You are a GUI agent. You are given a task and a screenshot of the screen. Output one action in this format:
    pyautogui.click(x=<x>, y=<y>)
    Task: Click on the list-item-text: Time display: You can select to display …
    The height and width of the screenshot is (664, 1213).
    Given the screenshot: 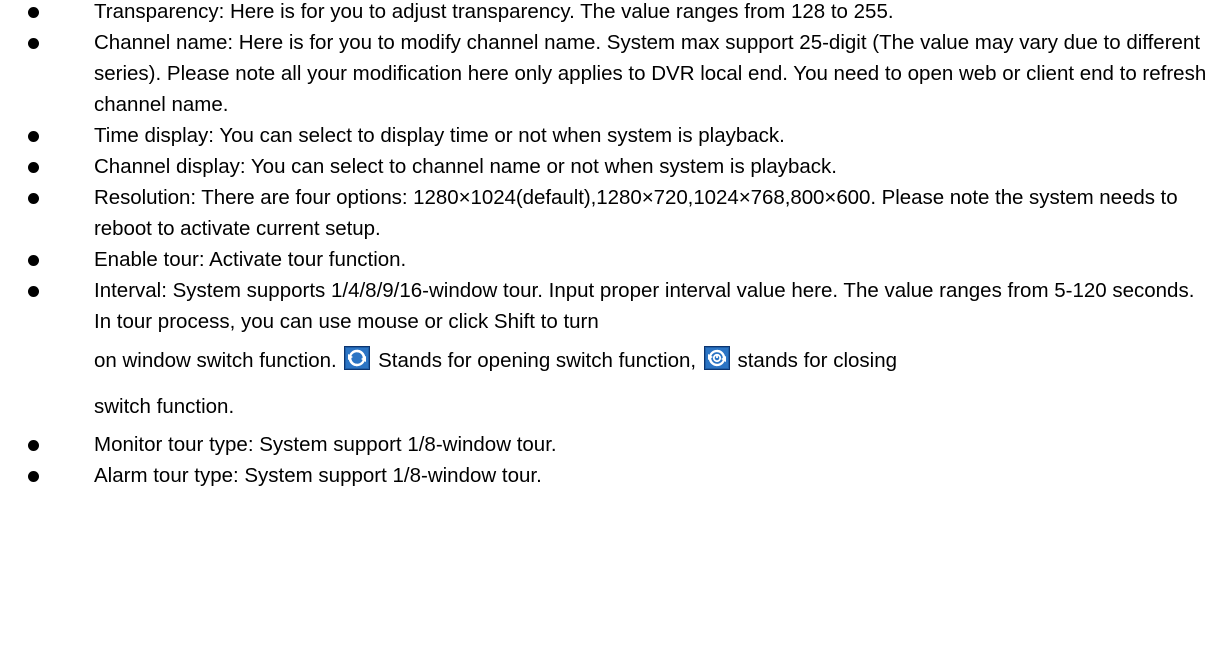 What is the action you would take?
    pyautogui.click(x=439, y=135)
    